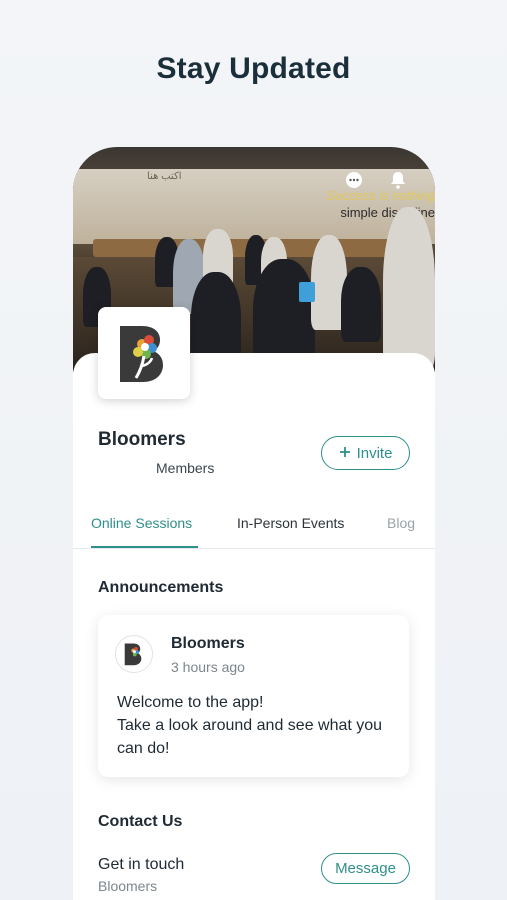 The image size is (507, 900). I want to click on members-count: Members, so click(185, 468).